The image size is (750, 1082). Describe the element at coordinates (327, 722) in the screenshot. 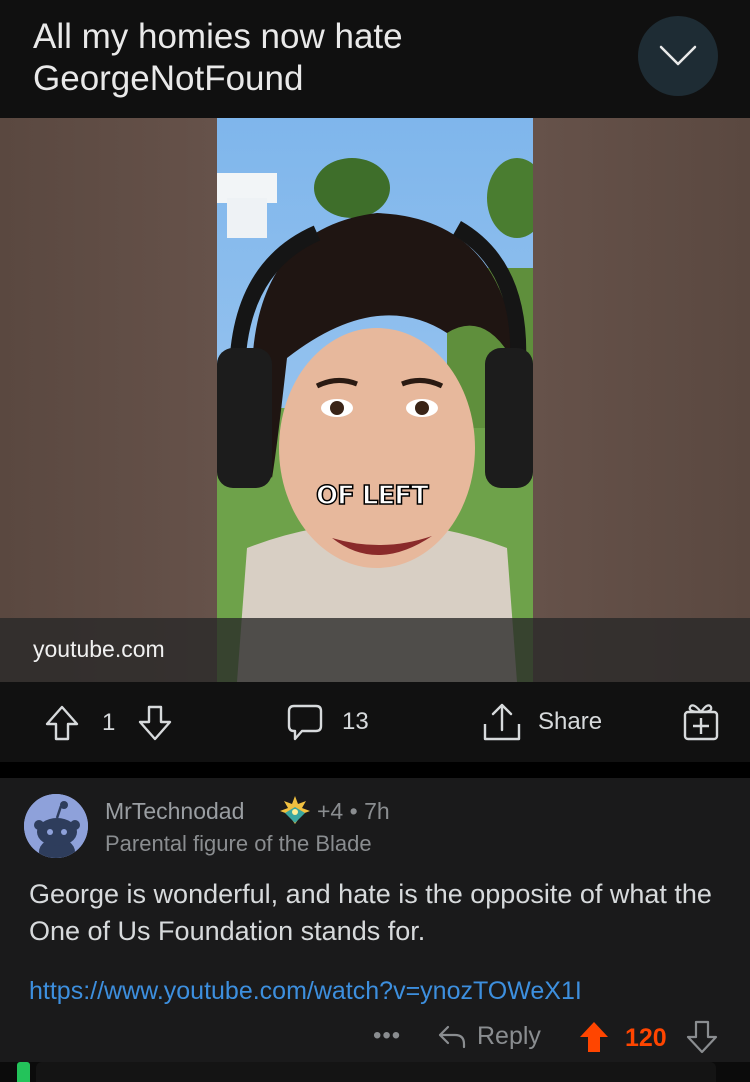

I see `comments-button: 13` at that location.